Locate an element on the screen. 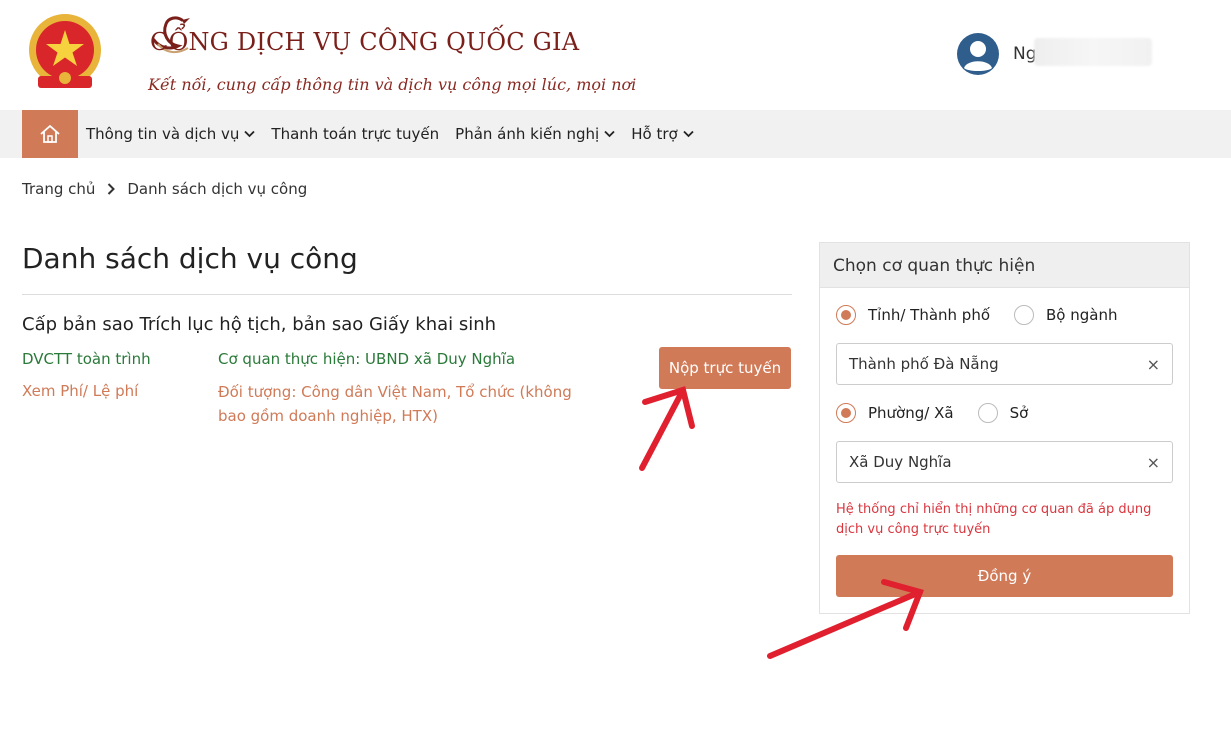 The height and width of the screenshot is (750, 1231). home-icon is located at coordinates (50, 134).